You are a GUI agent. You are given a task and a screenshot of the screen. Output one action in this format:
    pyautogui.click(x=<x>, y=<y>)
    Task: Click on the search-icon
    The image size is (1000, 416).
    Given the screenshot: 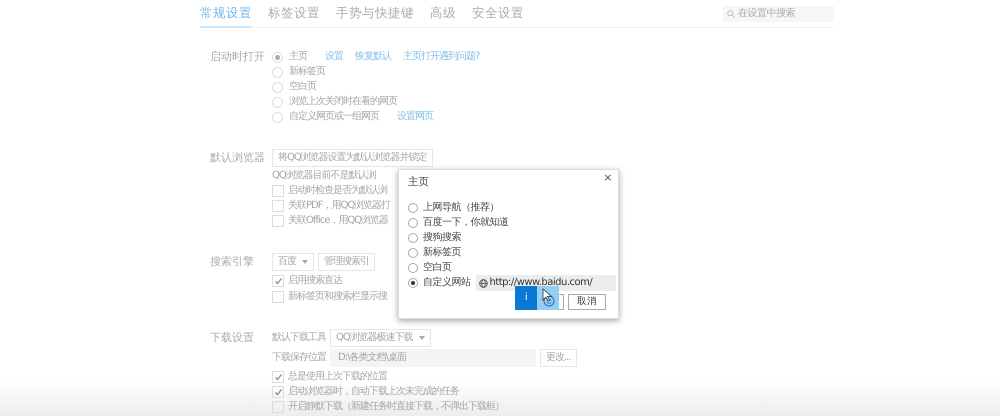 What is the action you would take?
    pyautogui.click(x=731, y=14)
    